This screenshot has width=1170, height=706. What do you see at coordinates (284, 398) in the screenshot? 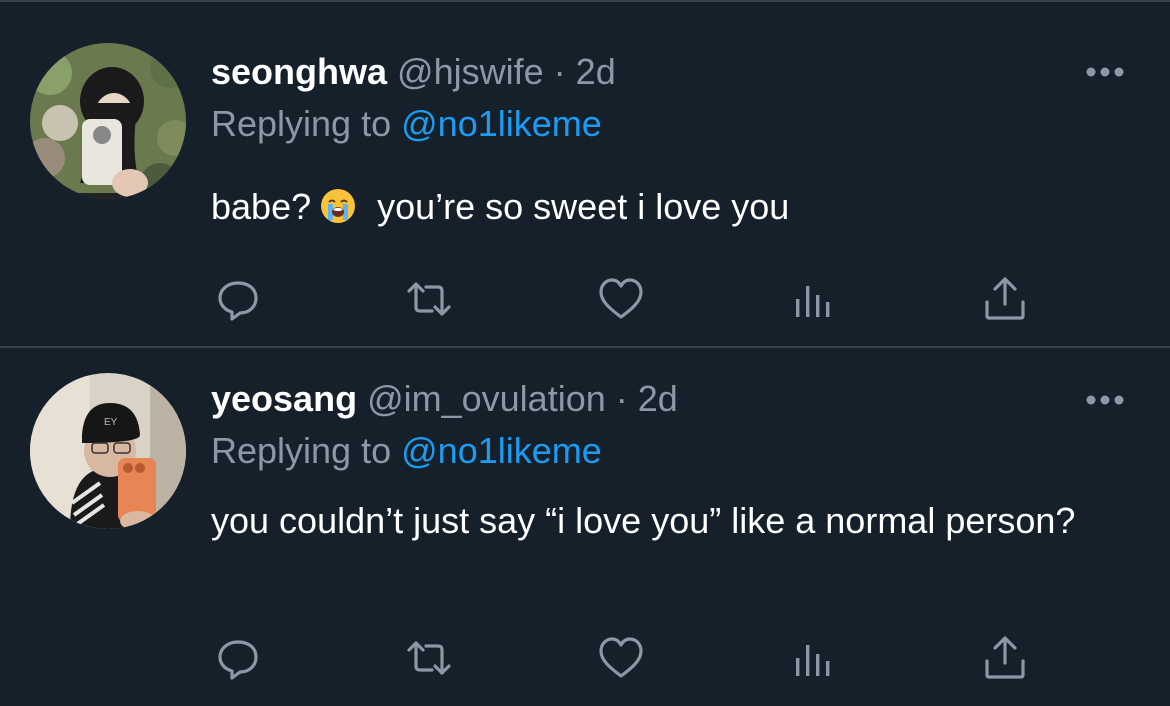
I see `display-name: yeosang` at bounding box center [284, 398].